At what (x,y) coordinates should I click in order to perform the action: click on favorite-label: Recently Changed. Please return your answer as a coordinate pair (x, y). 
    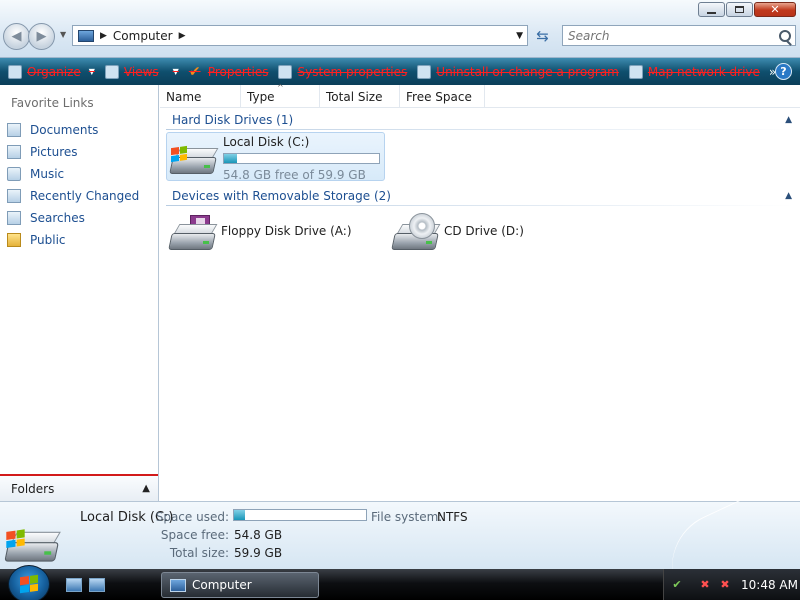
    Looking at the image, I should click on (85, 196).